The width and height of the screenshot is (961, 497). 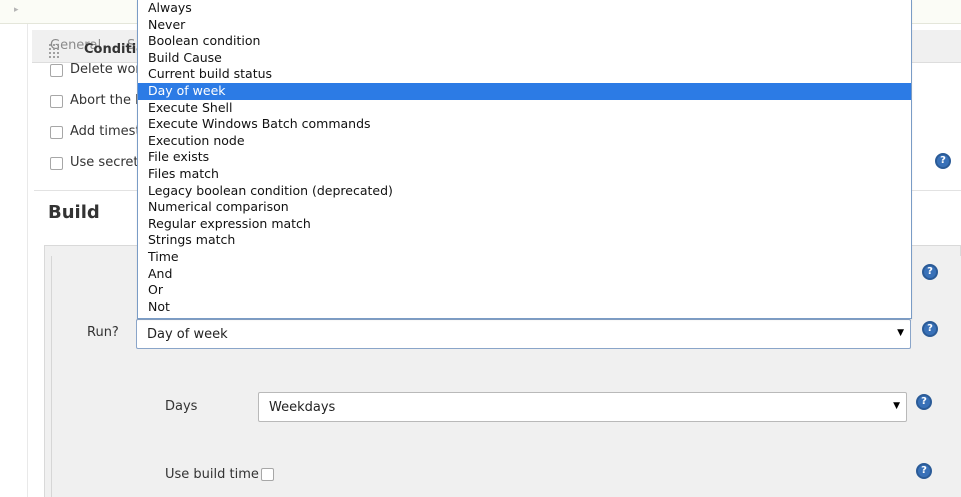 I want to click on option-label: Use secret, so click(x=104, y=162).